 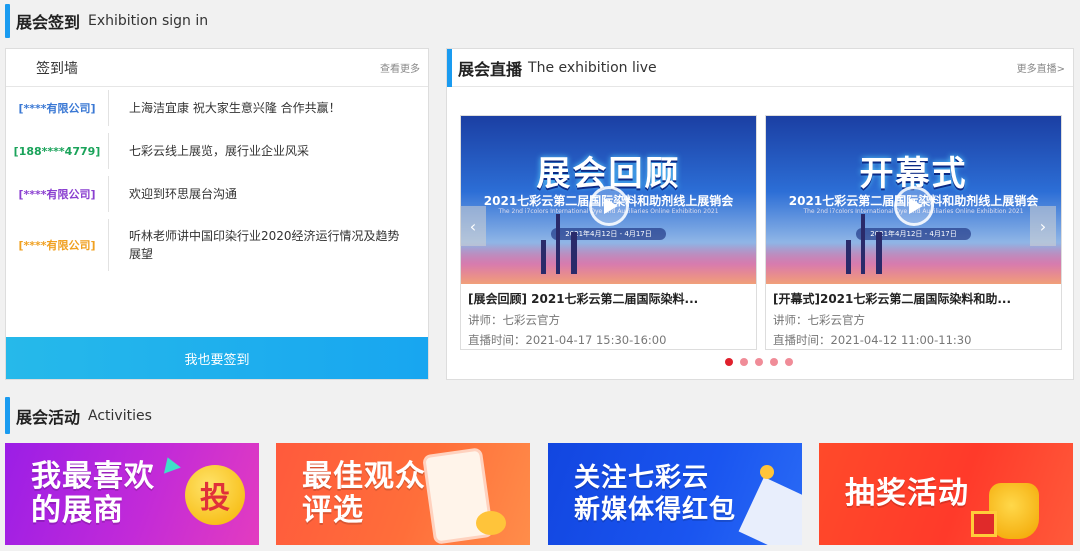 I want to click on vote-coin-icon: 投, so click(x=215, y=495).